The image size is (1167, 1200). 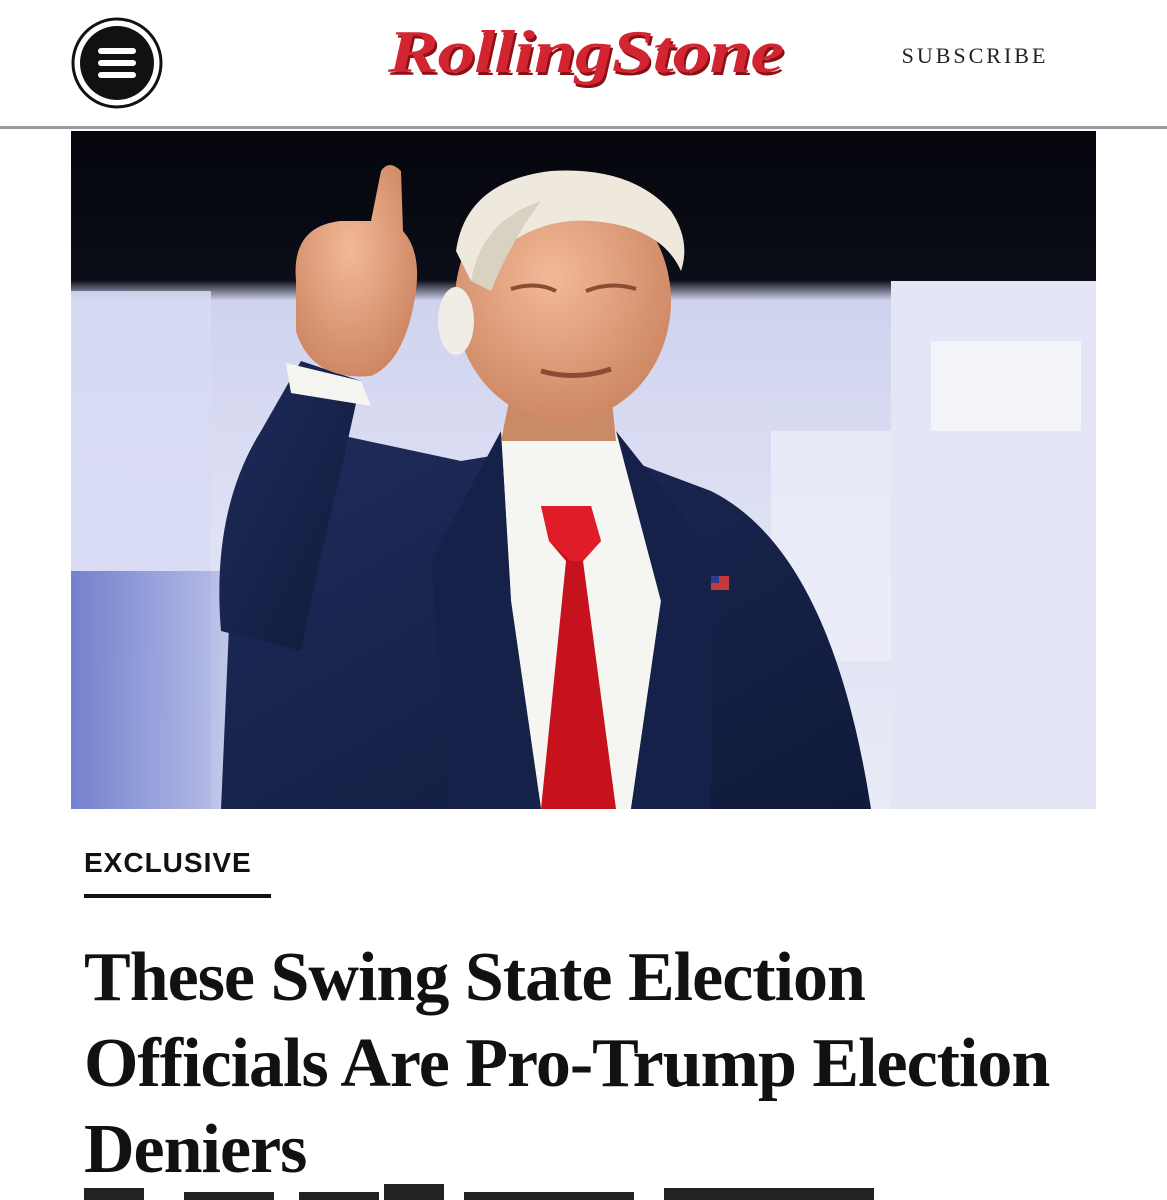 What do you see at coordinates (583, 127) in the screenshot?
I see `header-divider` at bounding box center [583, 127].